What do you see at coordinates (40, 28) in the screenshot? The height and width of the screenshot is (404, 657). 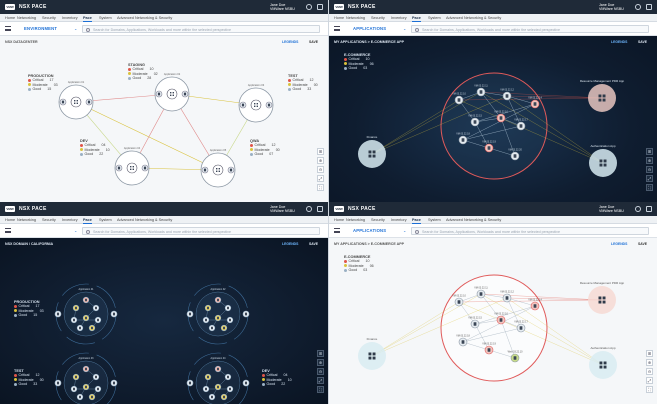 I see `perspective-selector: ENVIRONMENT` at bounding box center [40, 28].